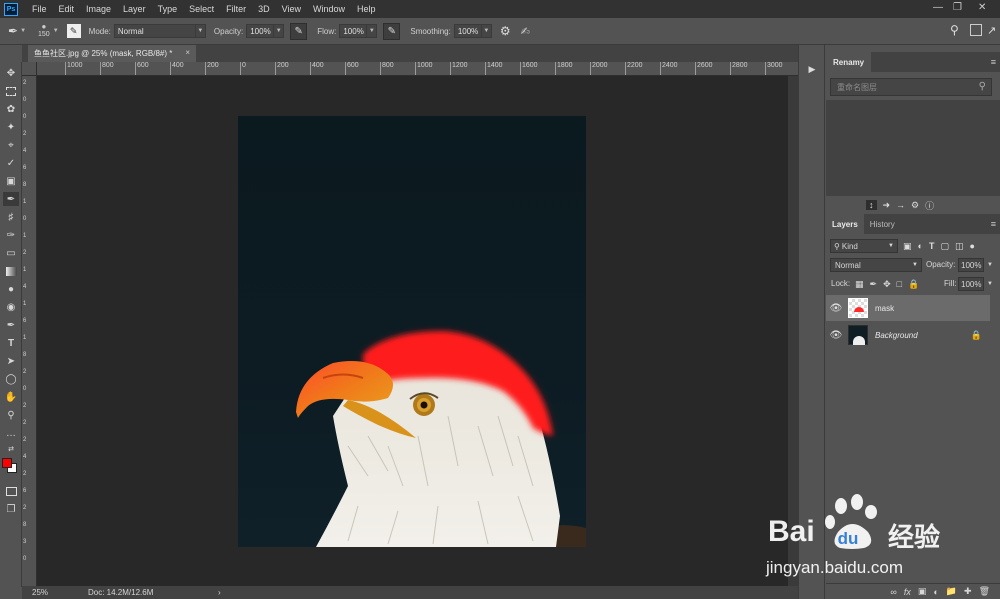  Describe the element at coordinates (11, 181) in the screenshot. I see `healing-brush-tool-icon: ▣` at that location.